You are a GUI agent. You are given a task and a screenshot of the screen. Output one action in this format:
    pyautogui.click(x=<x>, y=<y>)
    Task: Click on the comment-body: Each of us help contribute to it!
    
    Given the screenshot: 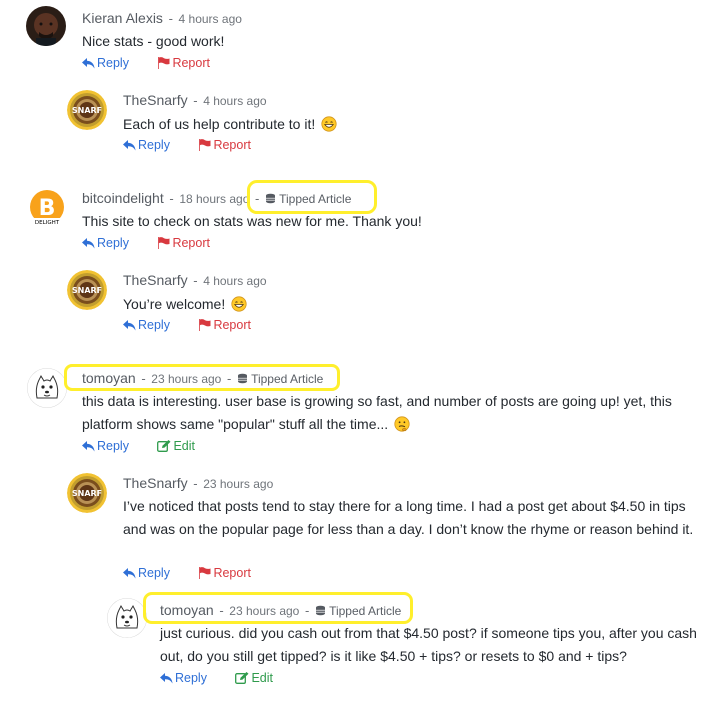 What is the action you would take?
    pyautogui.click(x=219, y=124)
    